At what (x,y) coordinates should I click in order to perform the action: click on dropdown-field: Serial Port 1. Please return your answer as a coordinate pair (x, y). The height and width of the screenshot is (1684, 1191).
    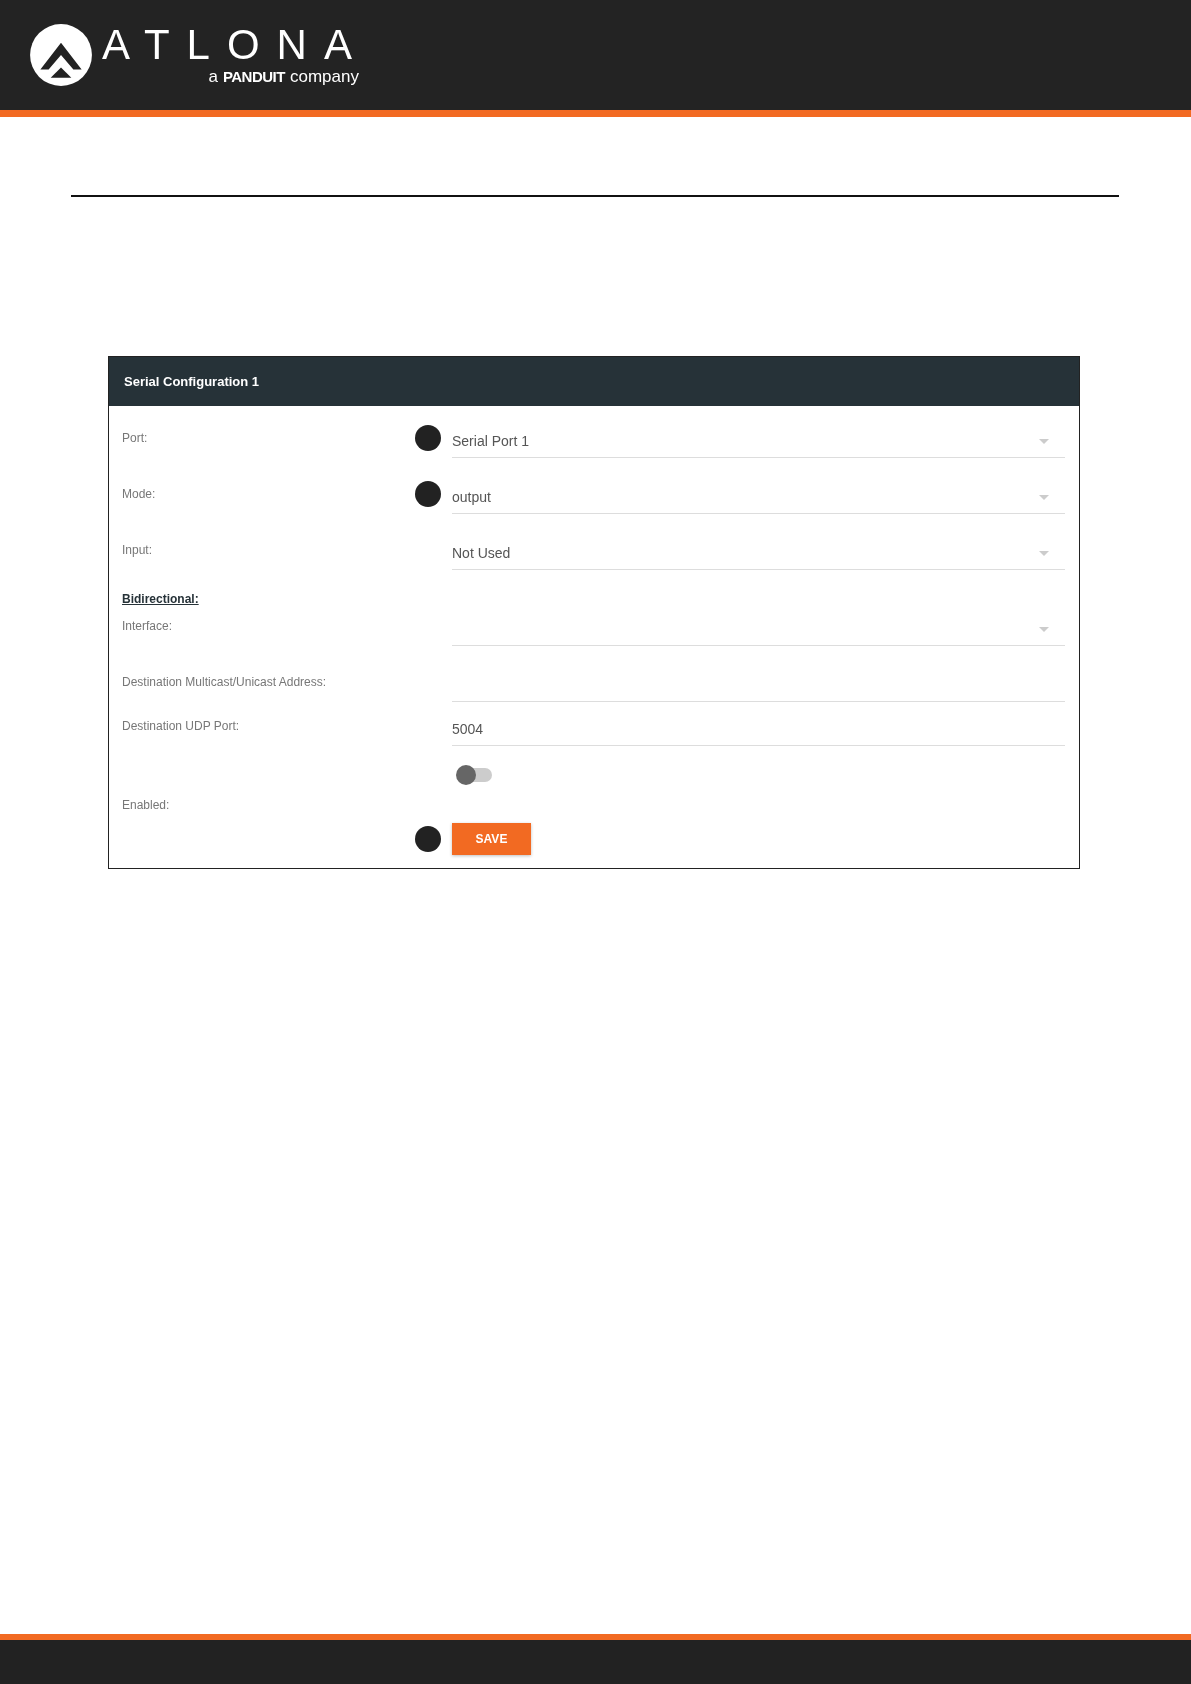
    Looking at the image, I should click on (758, 441).